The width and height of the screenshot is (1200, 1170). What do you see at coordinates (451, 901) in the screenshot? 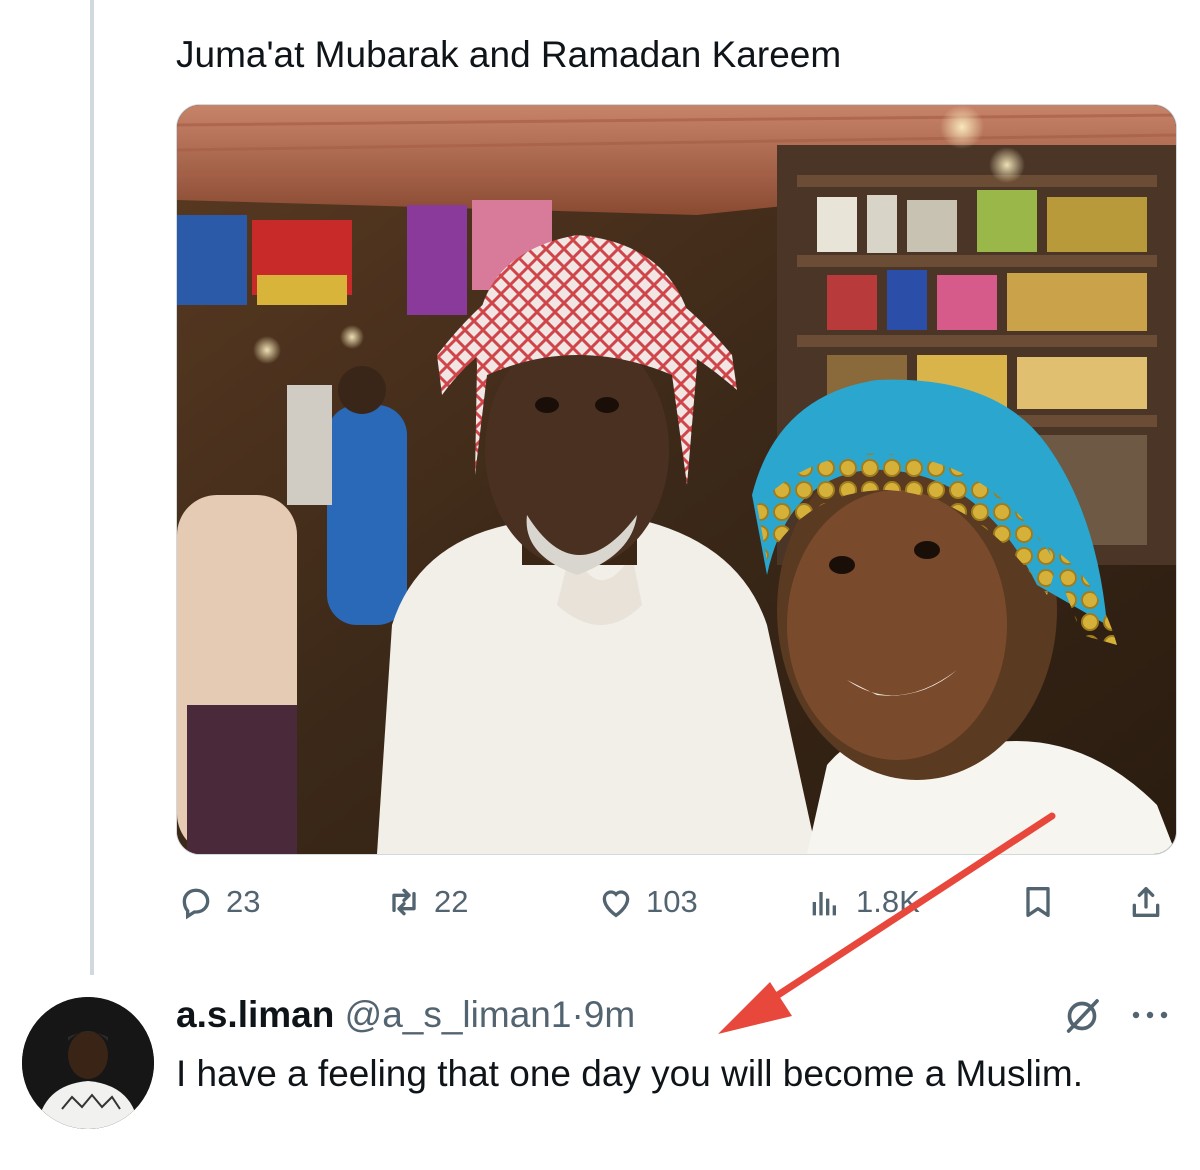
I see `retweet-count: 22` at bounding box center [451, 901].